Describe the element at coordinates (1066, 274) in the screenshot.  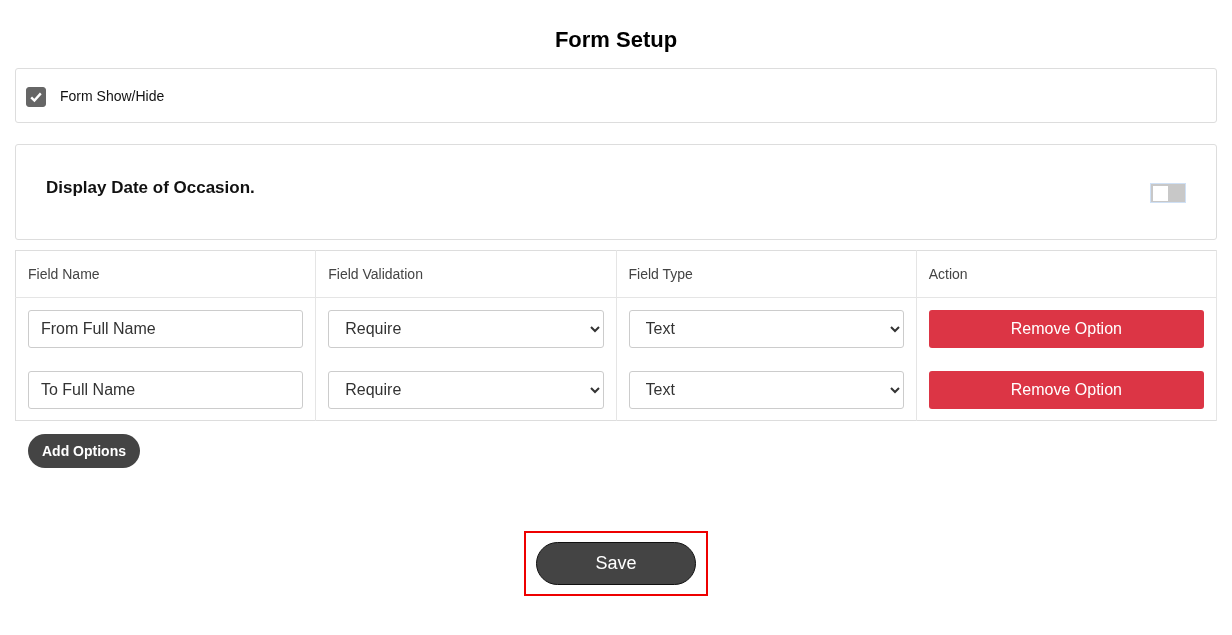
I see `column-header: Action` at that location.